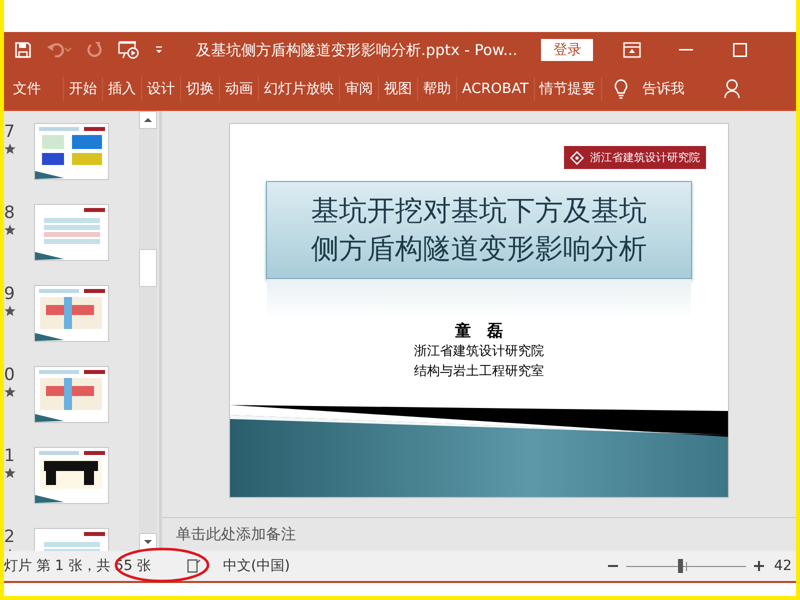  Describe the element at coordinates (686, 566) in the screenshot. I see `zoom-slider` at that location.